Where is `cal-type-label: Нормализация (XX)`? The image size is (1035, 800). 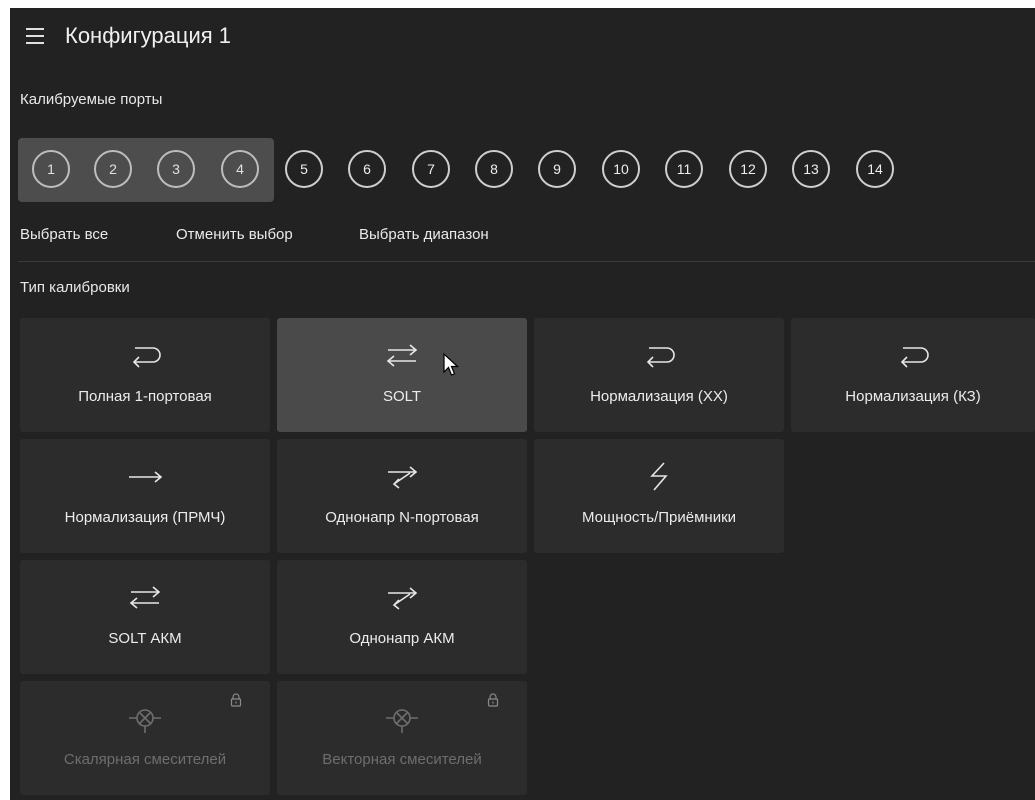 cal-type-label: Нормализация (XX) is located at coordinates (659, 396).